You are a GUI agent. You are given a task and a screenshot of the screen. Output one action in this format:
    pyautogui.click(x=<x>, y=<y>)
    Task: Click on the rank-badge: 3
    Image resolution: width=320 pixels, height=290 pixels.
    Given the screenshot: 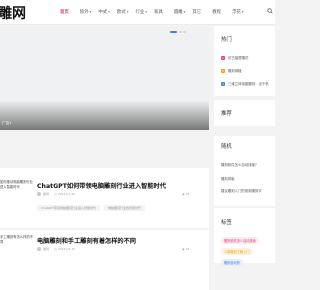 What is the action you would take?
    pyautogui.click(x=223, y=83)
    